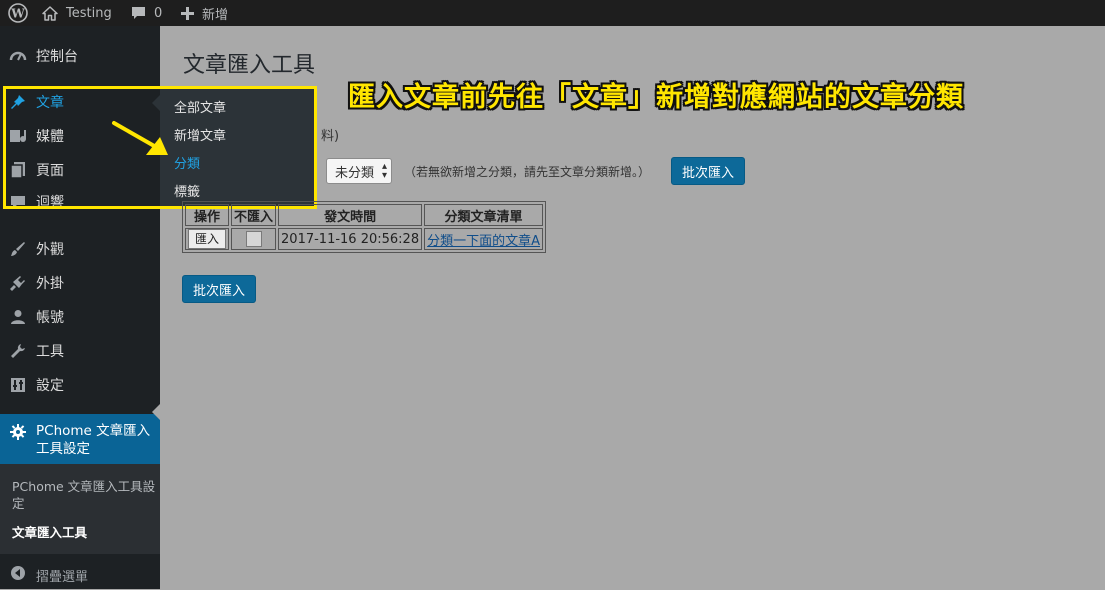  I want to click on table-row: 匯入 2017-11-16 20:56:28 分類一下面的文章A, so click(364, 239).